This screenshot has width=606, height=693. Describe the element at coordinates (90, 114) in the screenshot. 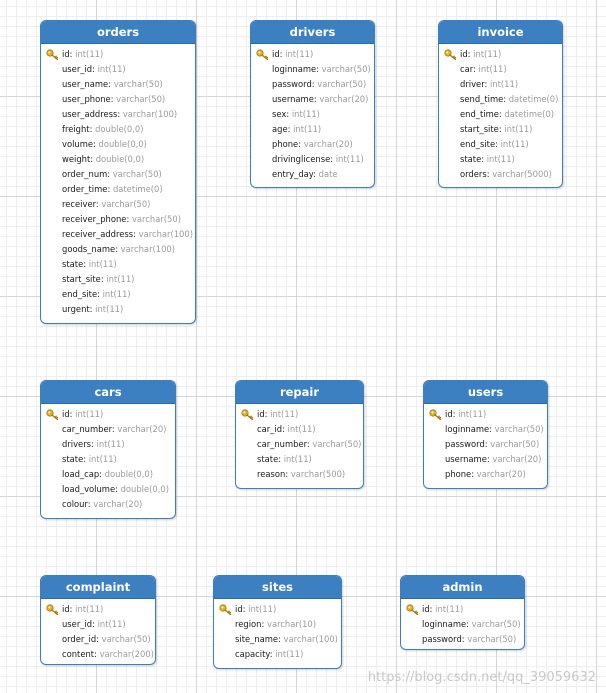

I see `field-name: user_address` at that location.